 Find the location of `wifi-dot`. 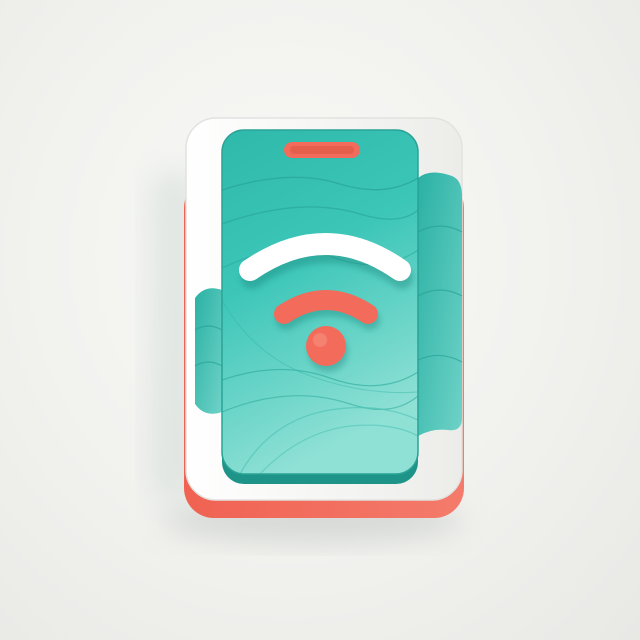

wifi-dot is located at coordinates (326, 346).